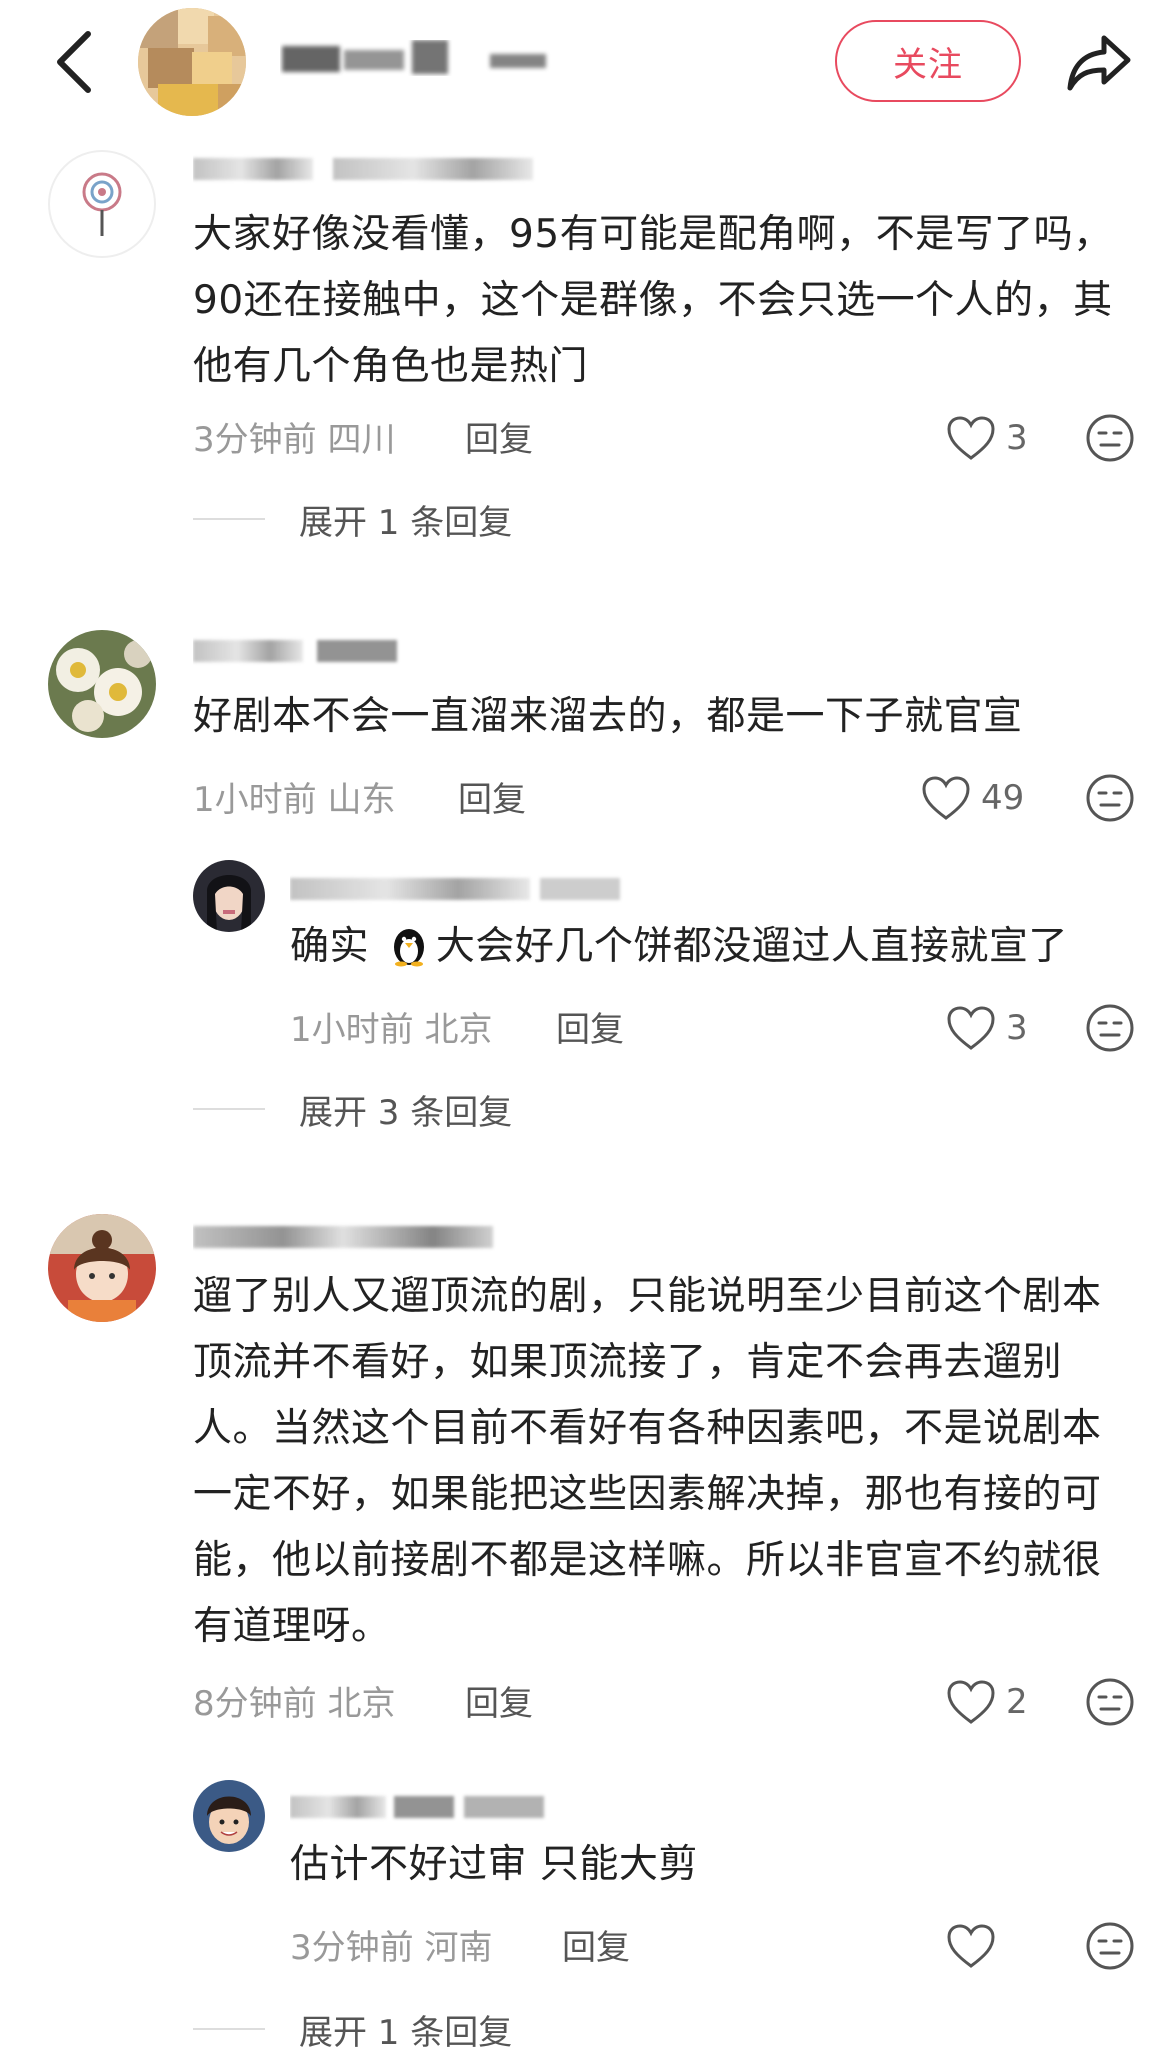 This screenshot has width=1169, height=2071. I want to click on penguin-emoji-icon, so click(408, 948).